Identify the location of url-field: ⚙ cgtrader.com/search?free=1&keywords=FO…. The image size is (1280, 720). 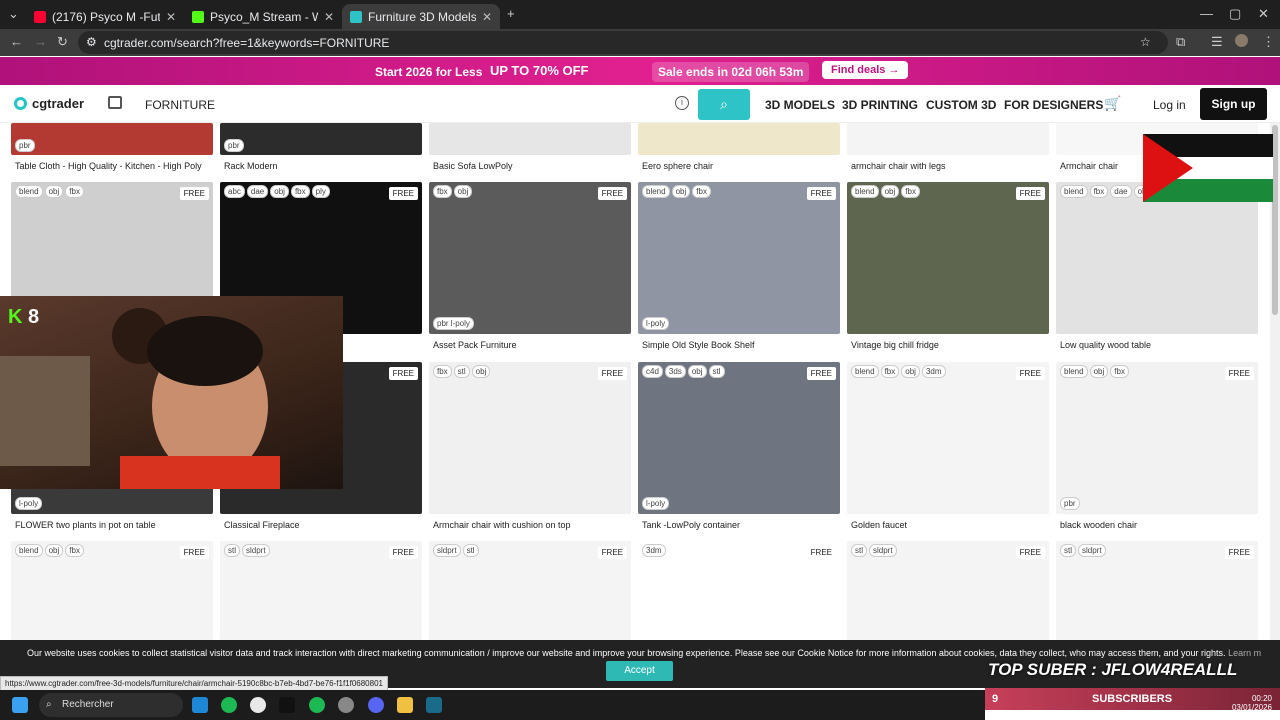
(623, 42).